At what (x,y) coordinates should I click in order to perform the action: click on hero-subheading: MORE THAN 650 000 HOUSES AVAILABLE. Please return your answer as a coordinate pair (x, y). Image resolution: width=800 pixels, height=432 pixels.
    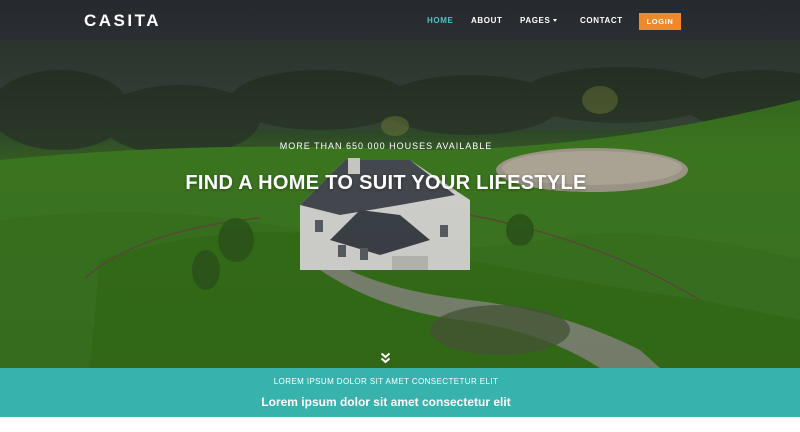
    Looking at the image, I should click on (386, 146).